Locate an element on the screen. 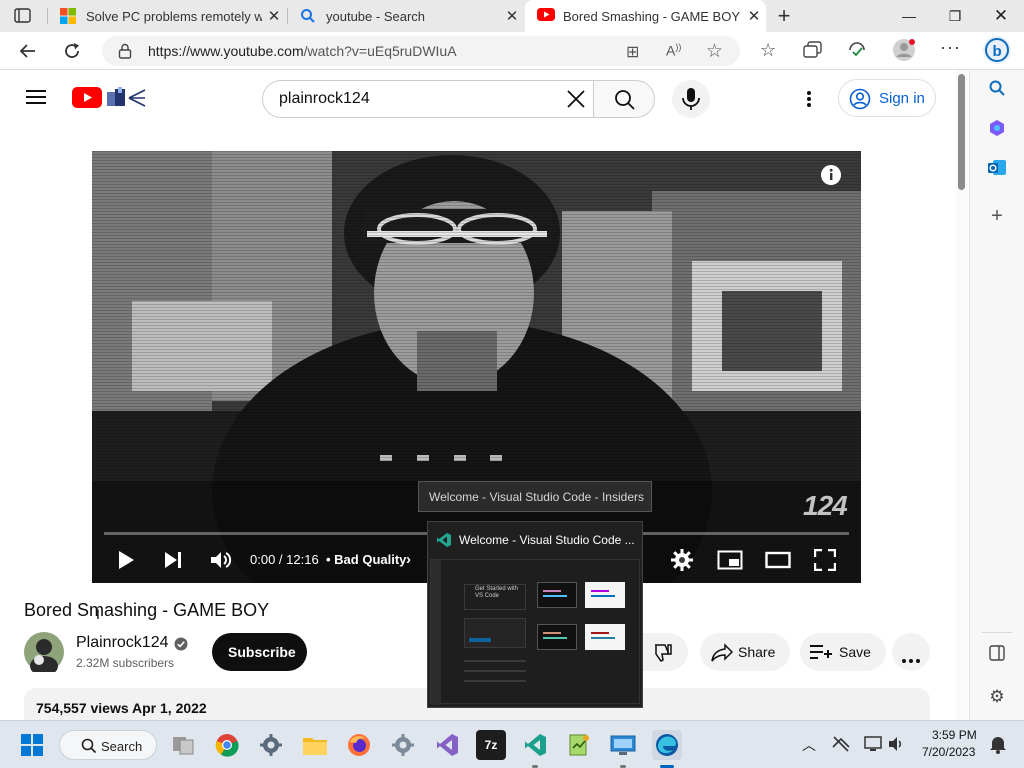 This screenshot has width=1024, height=768. tab-solve-pc-problems: Solve PC problems remotely with ✕ is located at coordinates (167, 16).